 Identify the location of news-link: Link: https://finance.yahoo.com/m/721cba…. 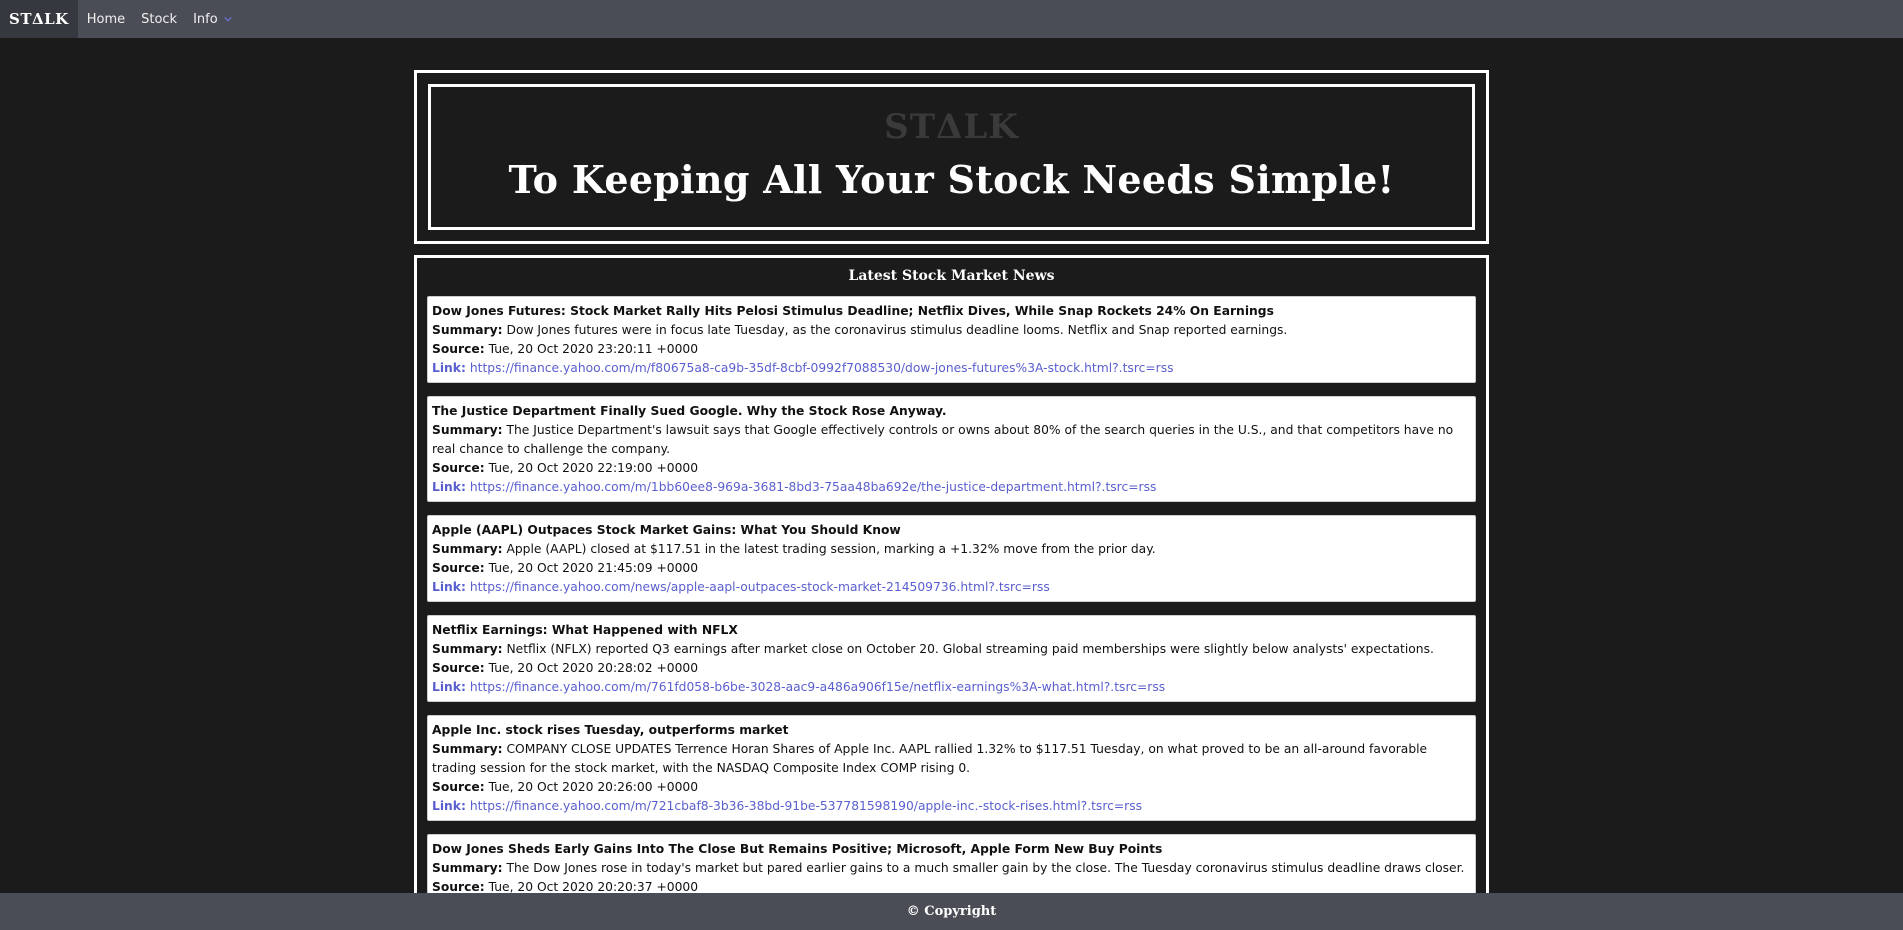
(951, 806).